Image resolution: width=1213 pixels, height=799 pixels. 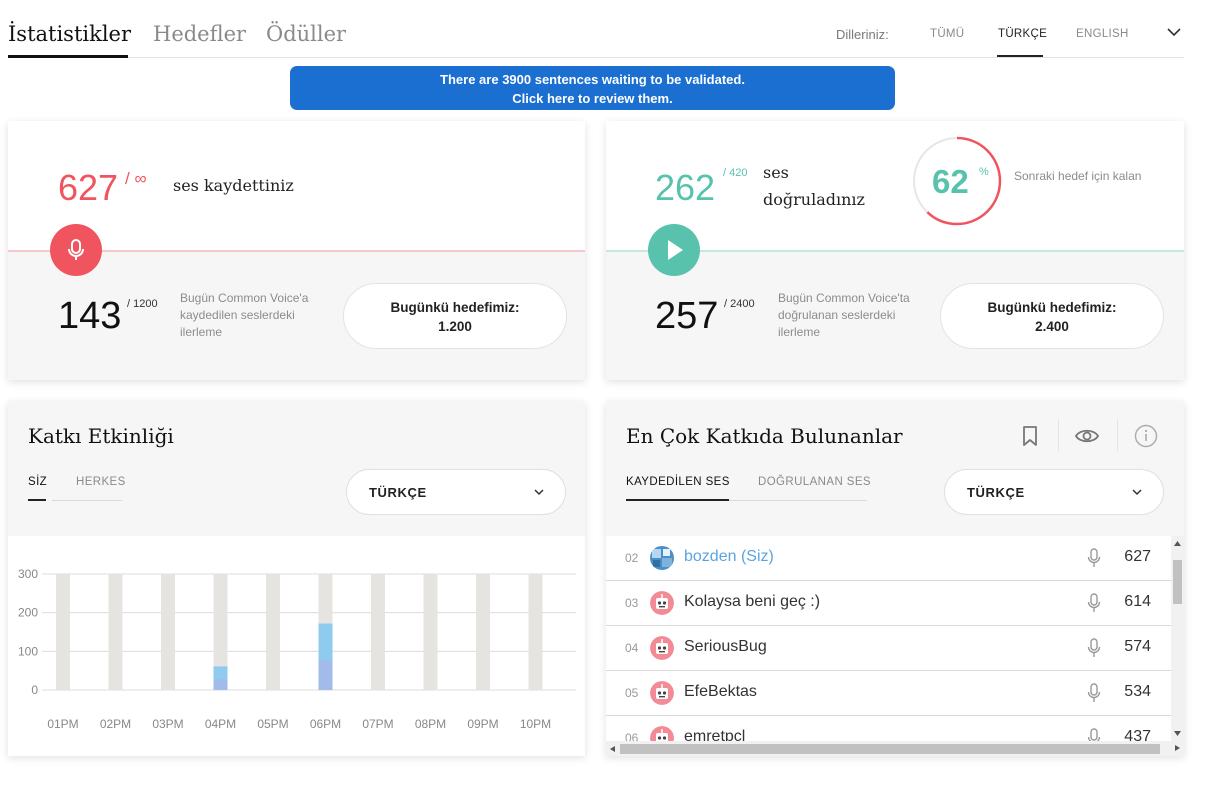 I want to click on leaderboard-rank: 06, so click(x=632, y=736).